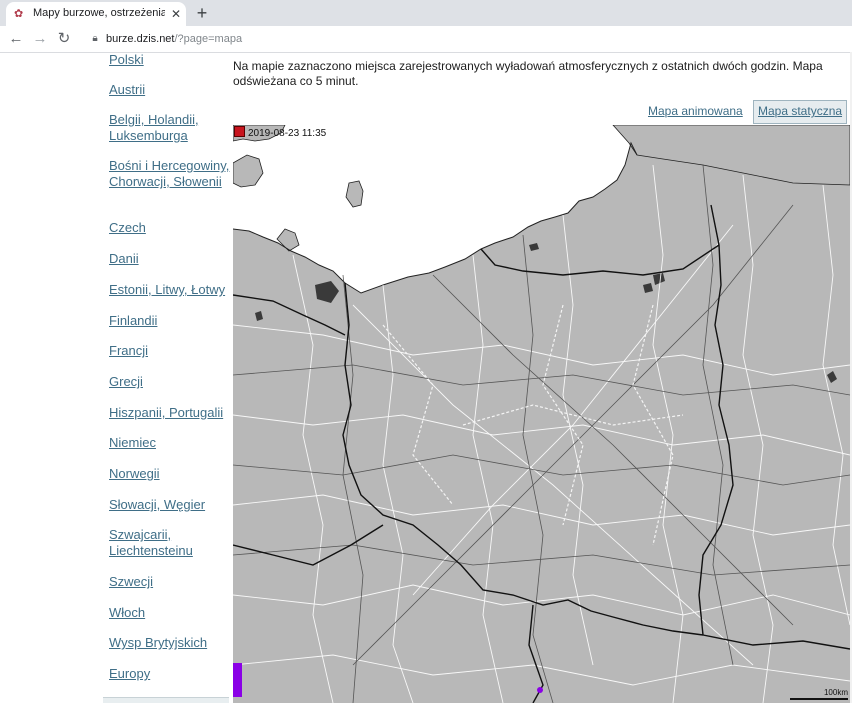 This screenshot has width=852, height=703. Describe the element at coordinates (170, 505) in the screenshot. I see `sidebar-item-slowacji: Słowacji, Węgier` at that location.